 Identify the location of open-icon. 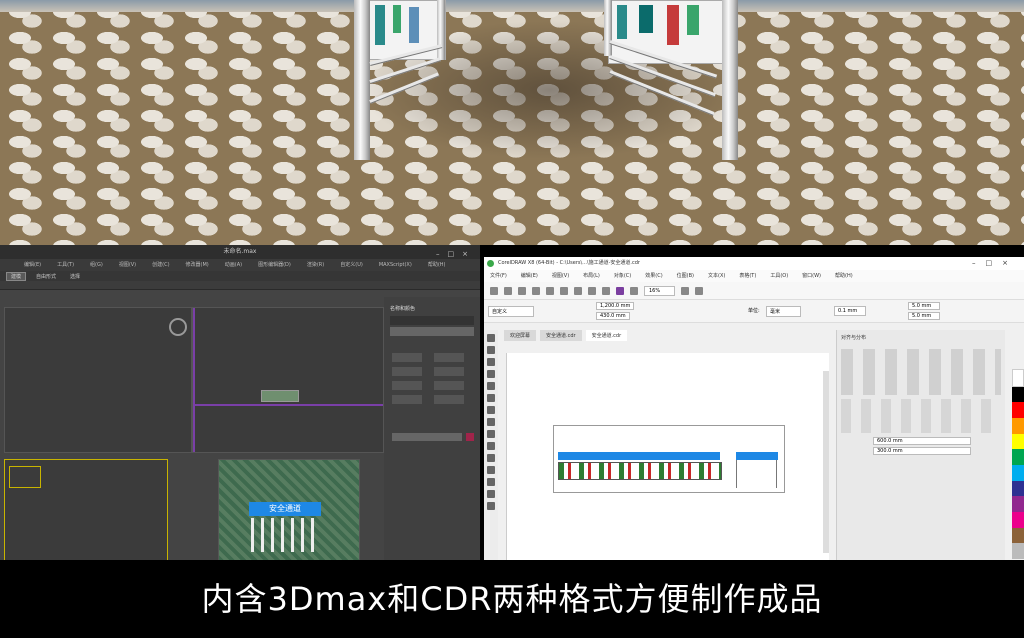
(508, 290).